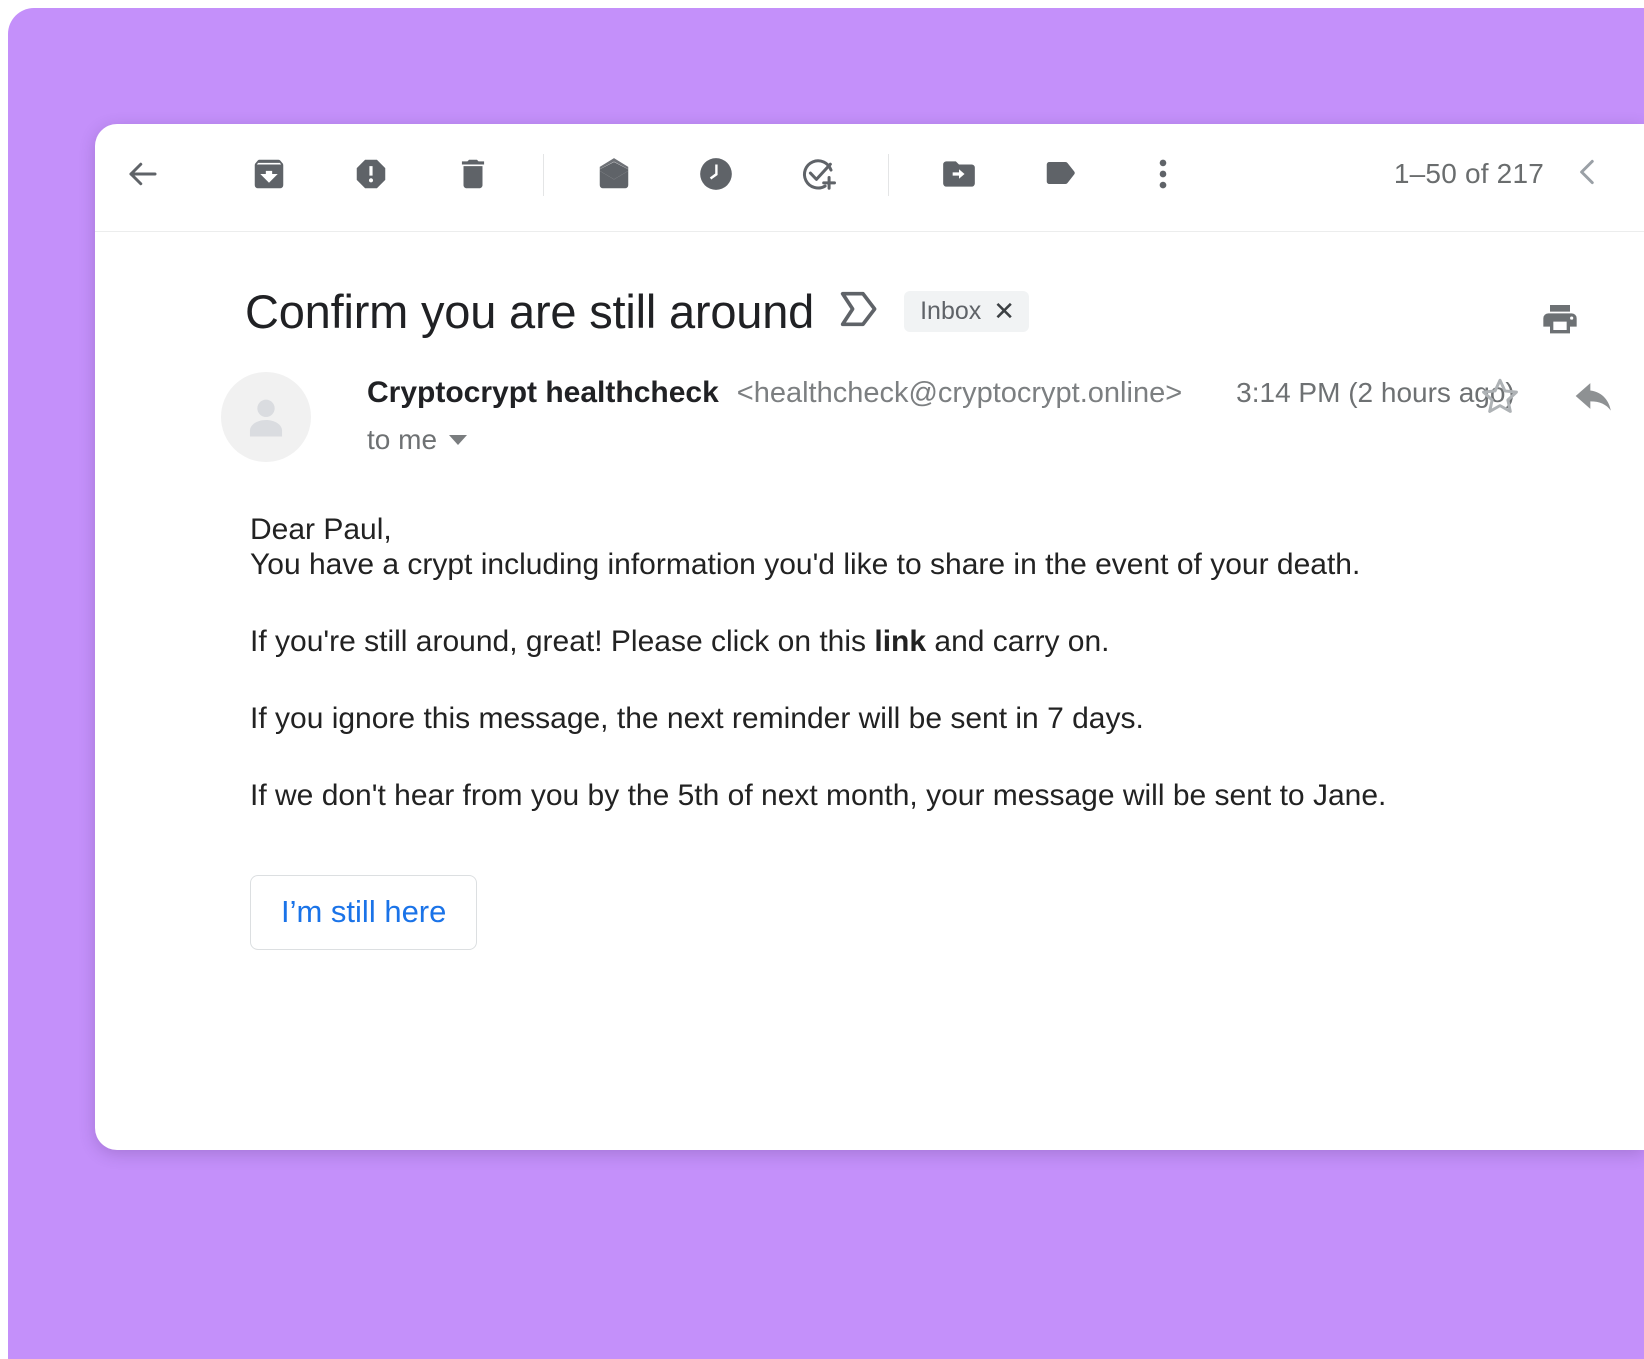  What do you see at coordinates (1547, 398) in the screenshot?
I see `message-actions` at bounding box center [1547, 398].